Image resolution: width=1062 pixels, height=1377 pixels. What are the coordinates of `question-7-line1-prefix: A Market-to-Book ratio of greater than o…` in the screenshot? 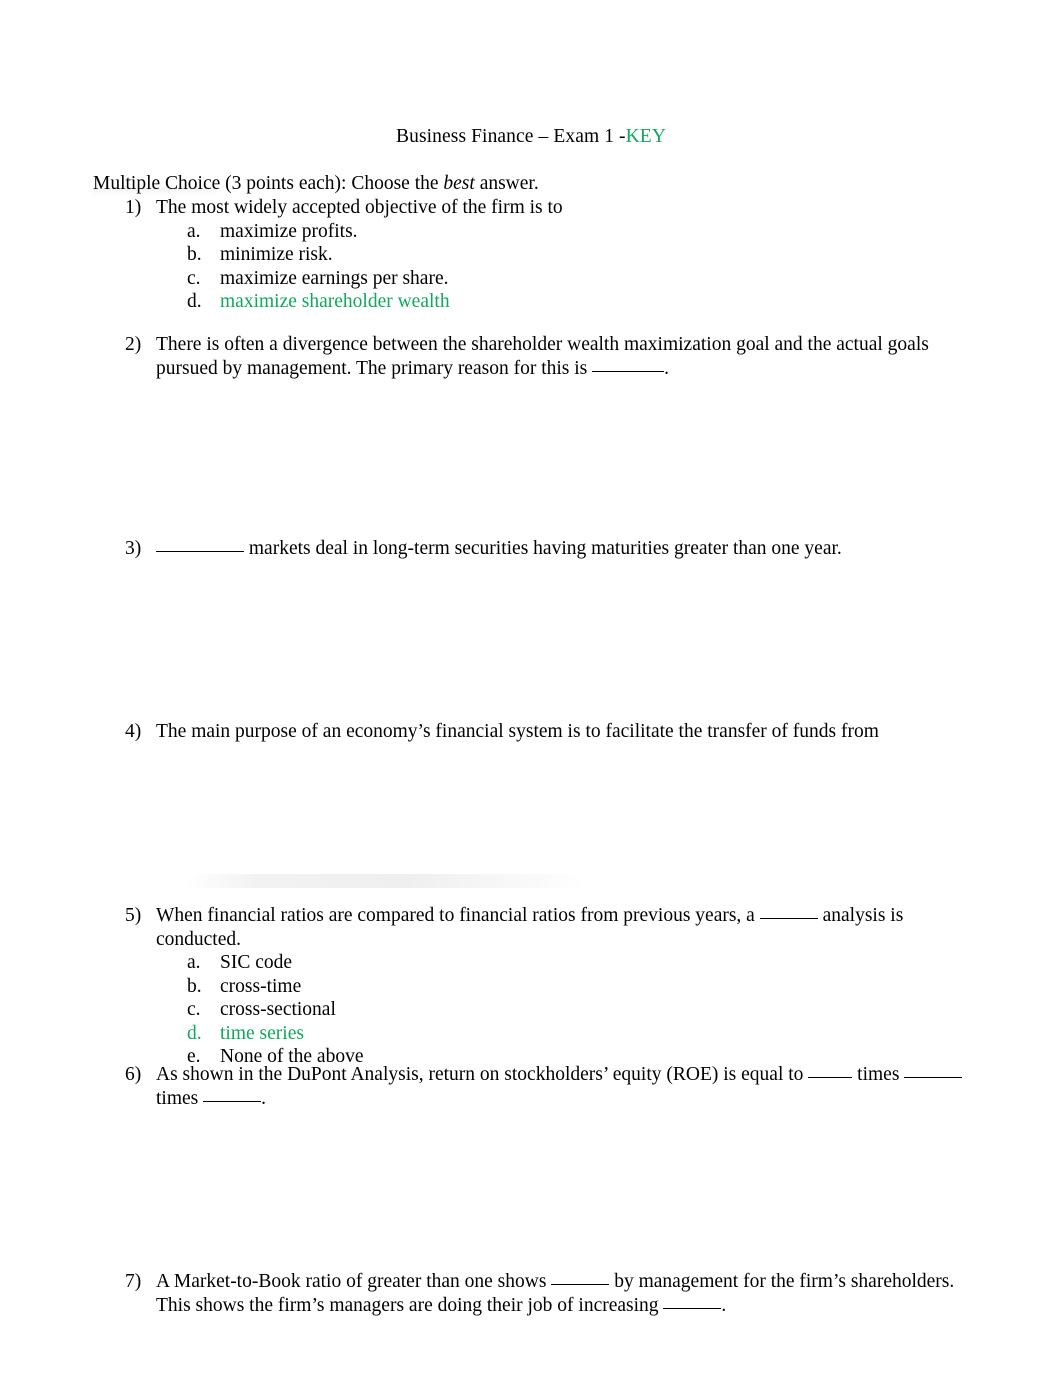 It's located at (354, 1281).